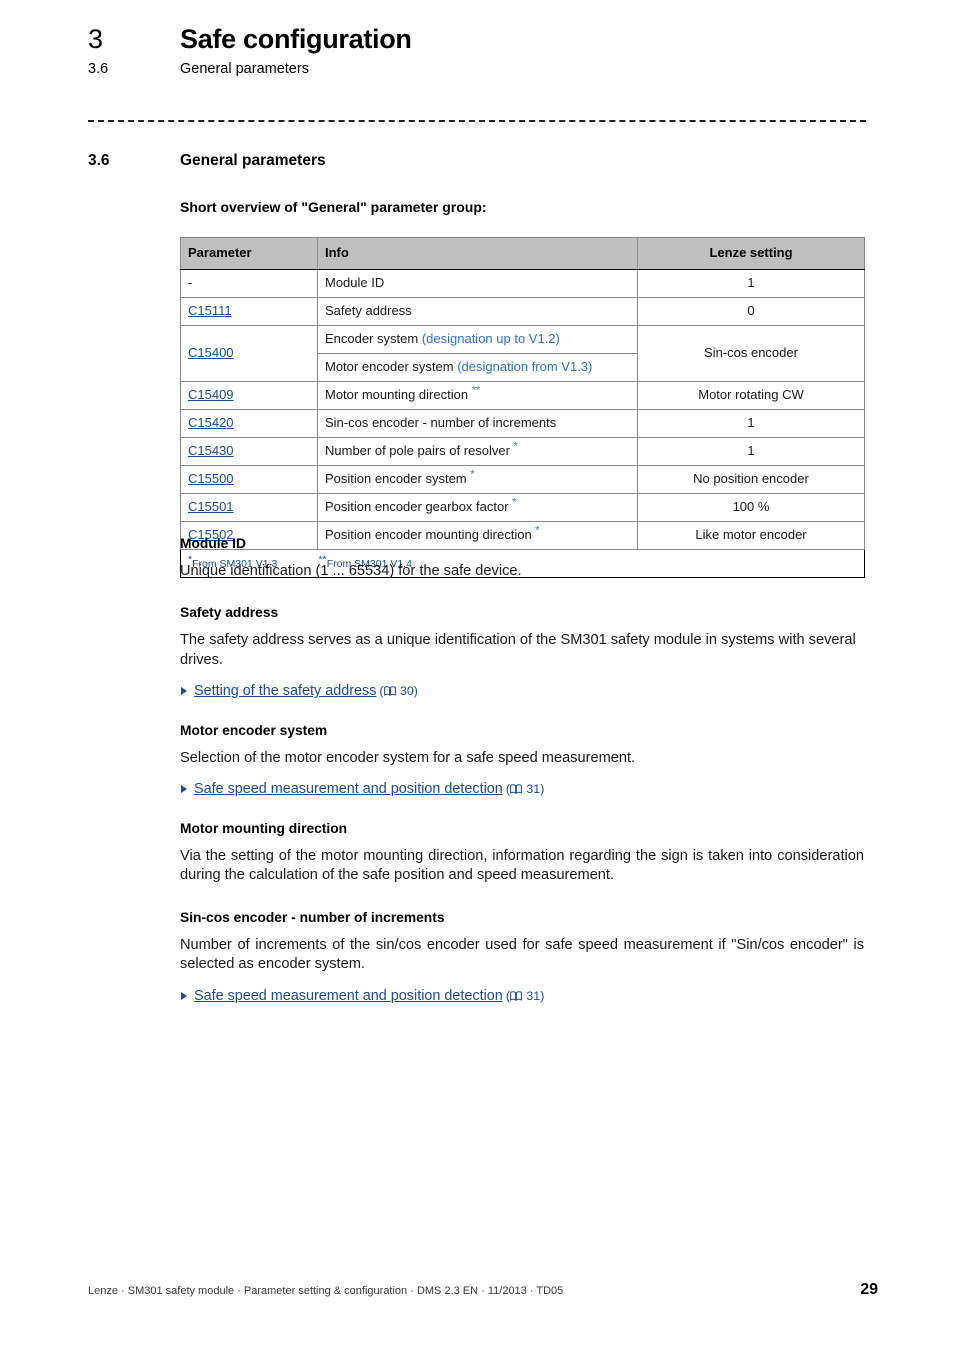 Image resolution: width=954 pixels, height=1350 pixels. What do you see at coordinates (477, 311) in the screenshot?
I see `cell-info: Safety address` at bounding box center [477, 311].